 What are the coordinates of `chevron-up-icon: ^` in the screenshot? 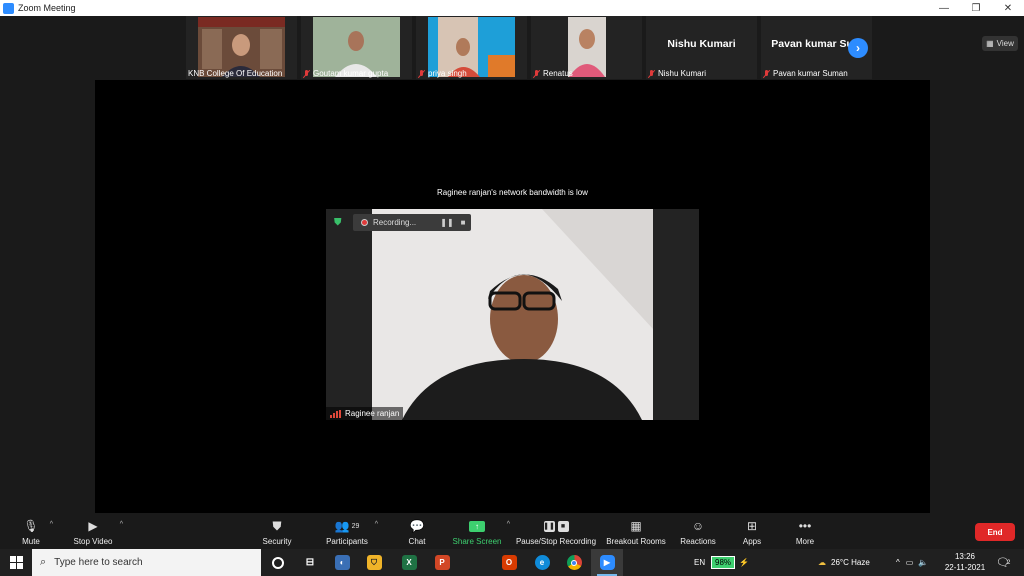 It's located at (898, 562).